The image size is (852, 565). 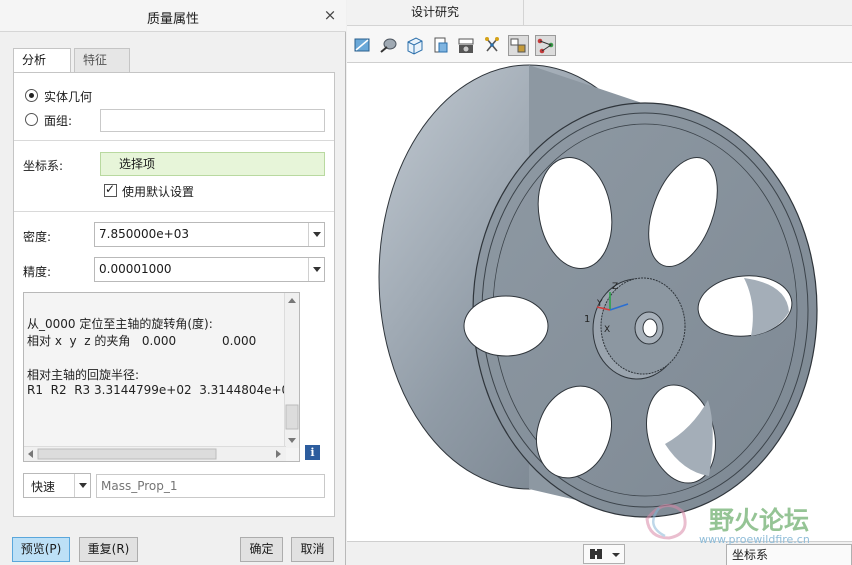 What do you see at coordinates (330, 15) in the screenshot?
I see `close-icon: ×` at bounding box center [330, 15].